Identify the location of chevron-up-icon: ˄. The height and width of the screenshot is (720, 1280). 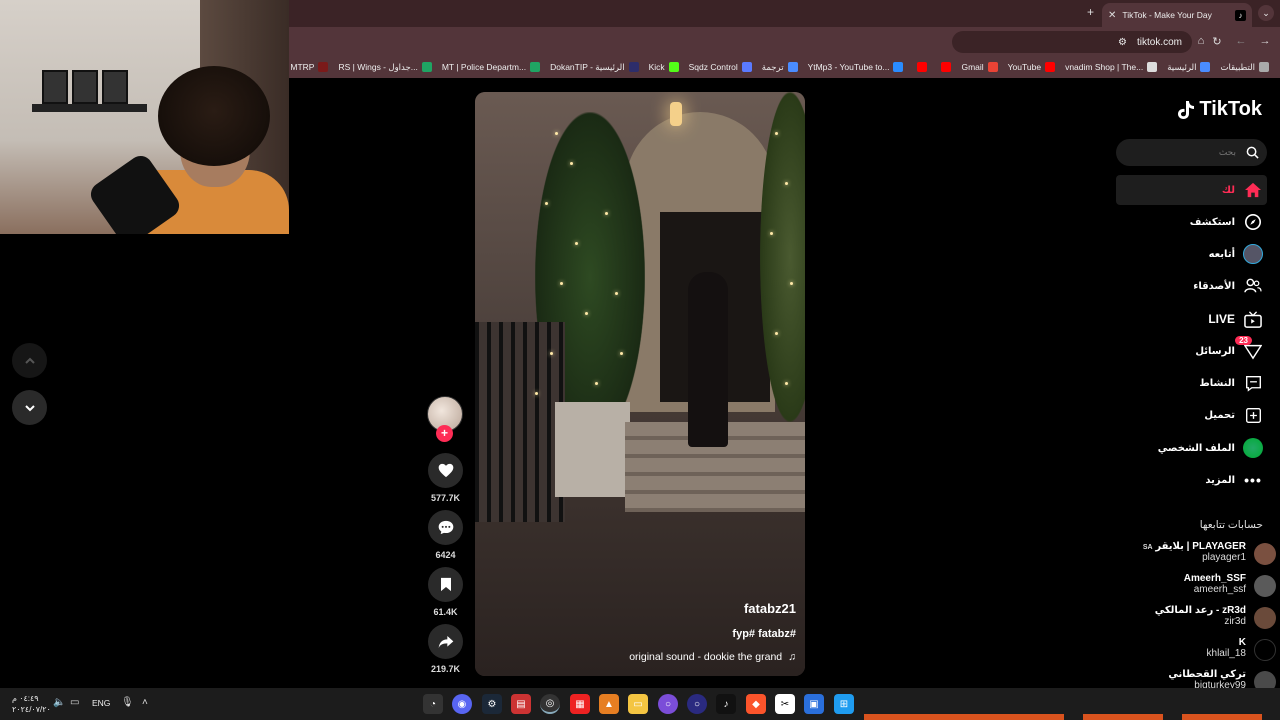
(145, 702).